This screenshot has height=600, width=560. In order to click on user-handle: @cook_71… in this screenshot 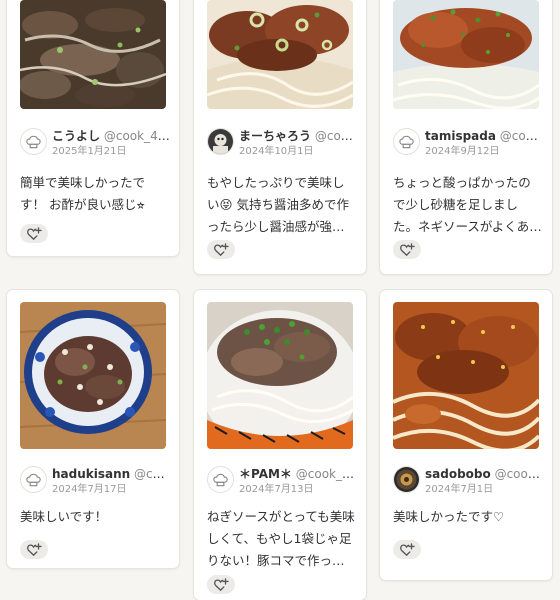, I will do `click(336, 136)`.